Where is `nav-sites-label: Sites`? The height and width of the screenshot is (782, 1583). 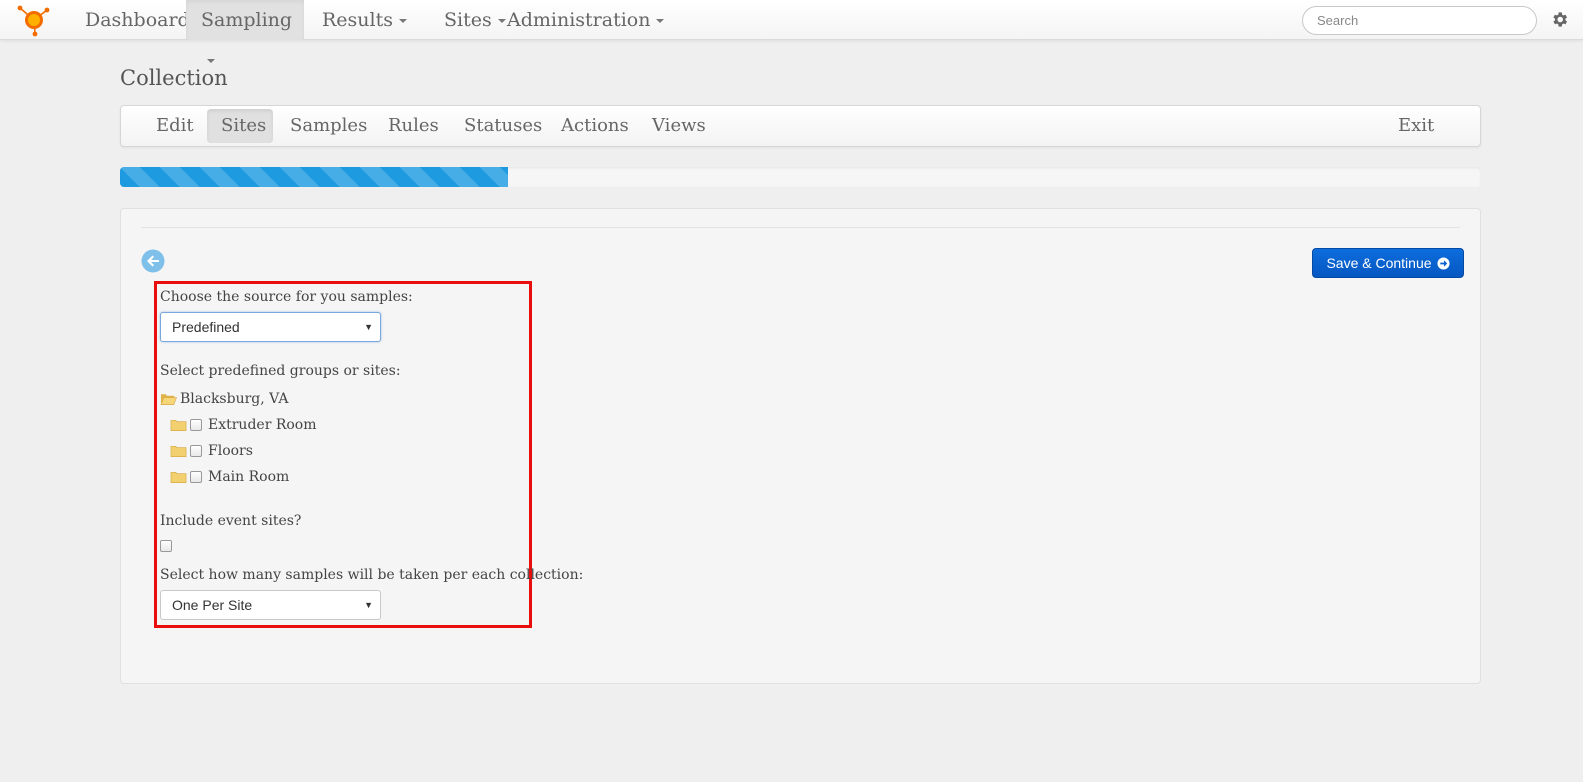 nav-sites-label: Sites is located at coordinates (468, 20).